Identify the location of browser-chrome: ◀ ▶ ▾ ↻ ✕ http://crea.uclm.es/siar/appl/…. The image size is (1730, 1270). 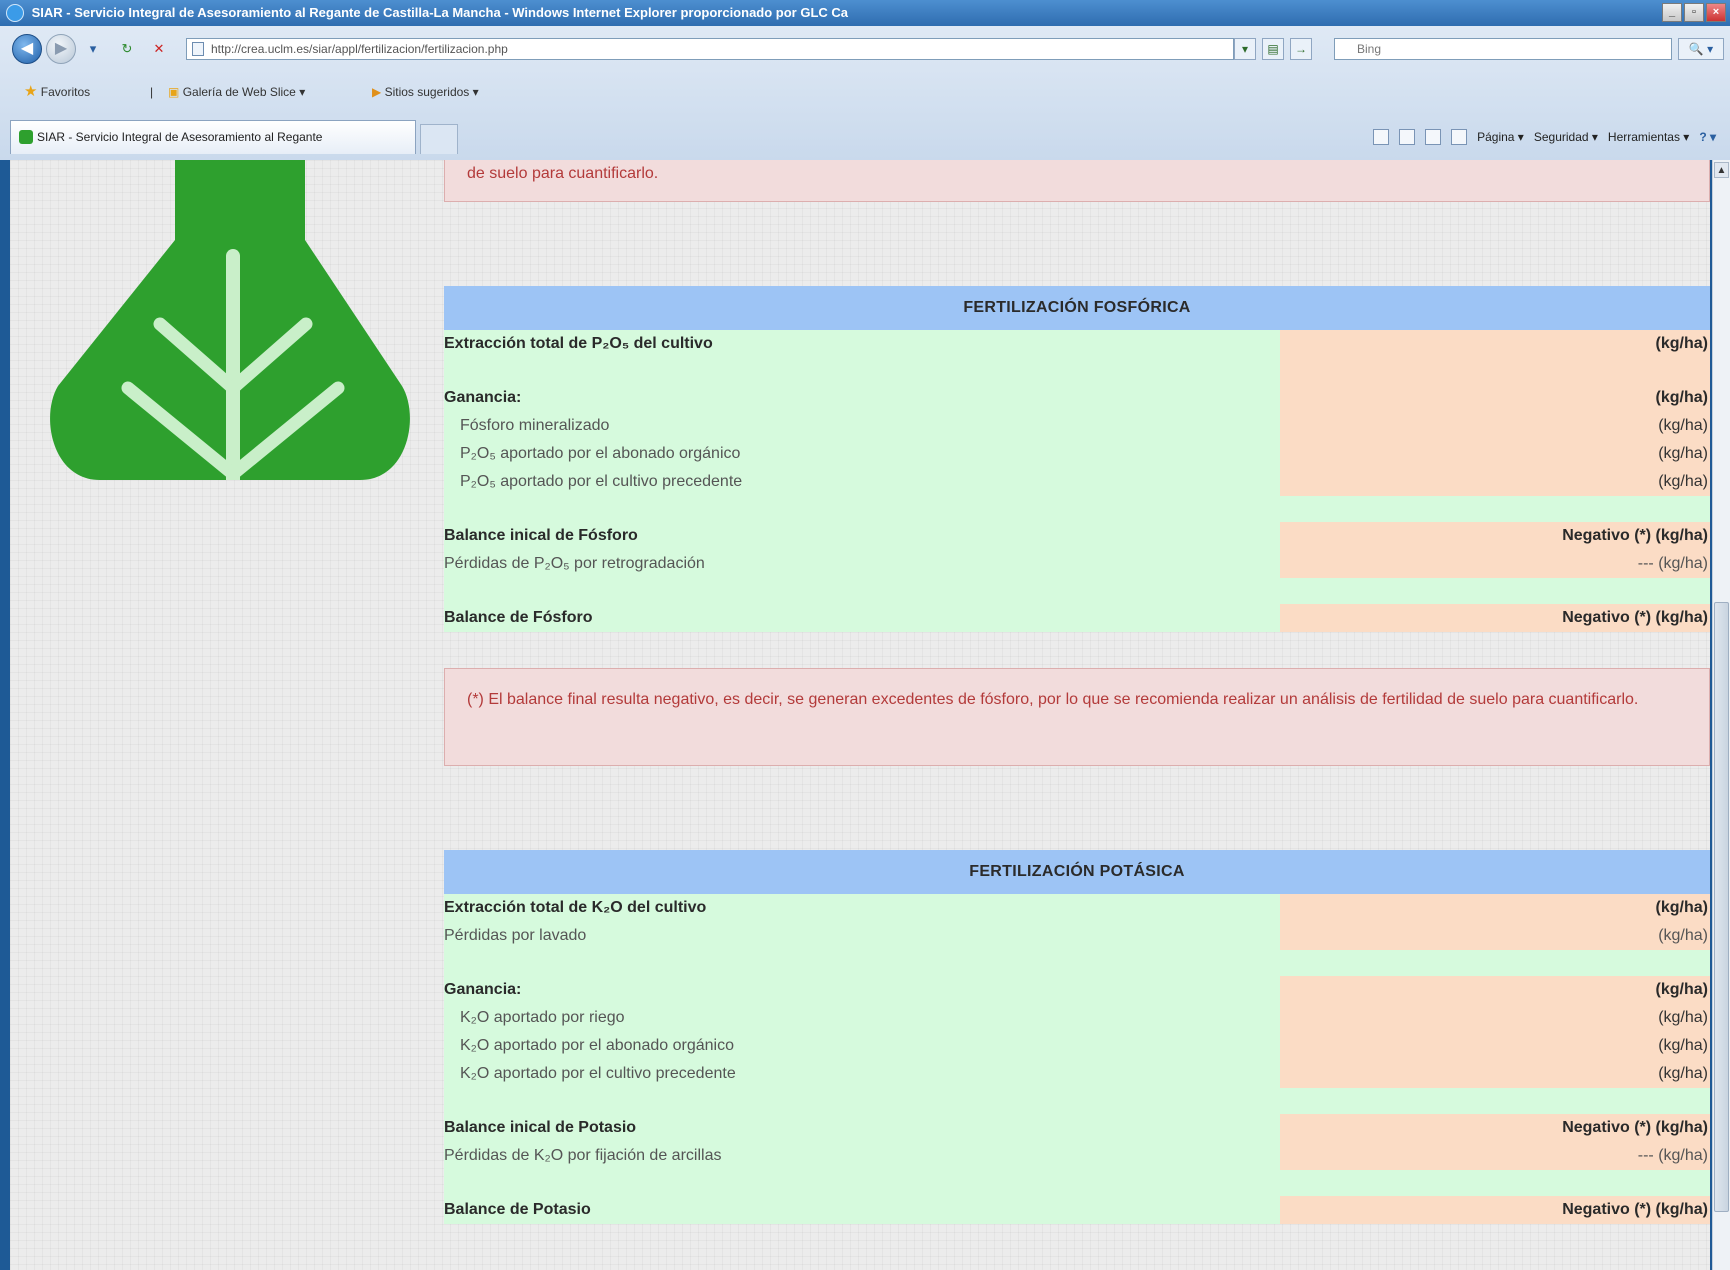
(865, 93).